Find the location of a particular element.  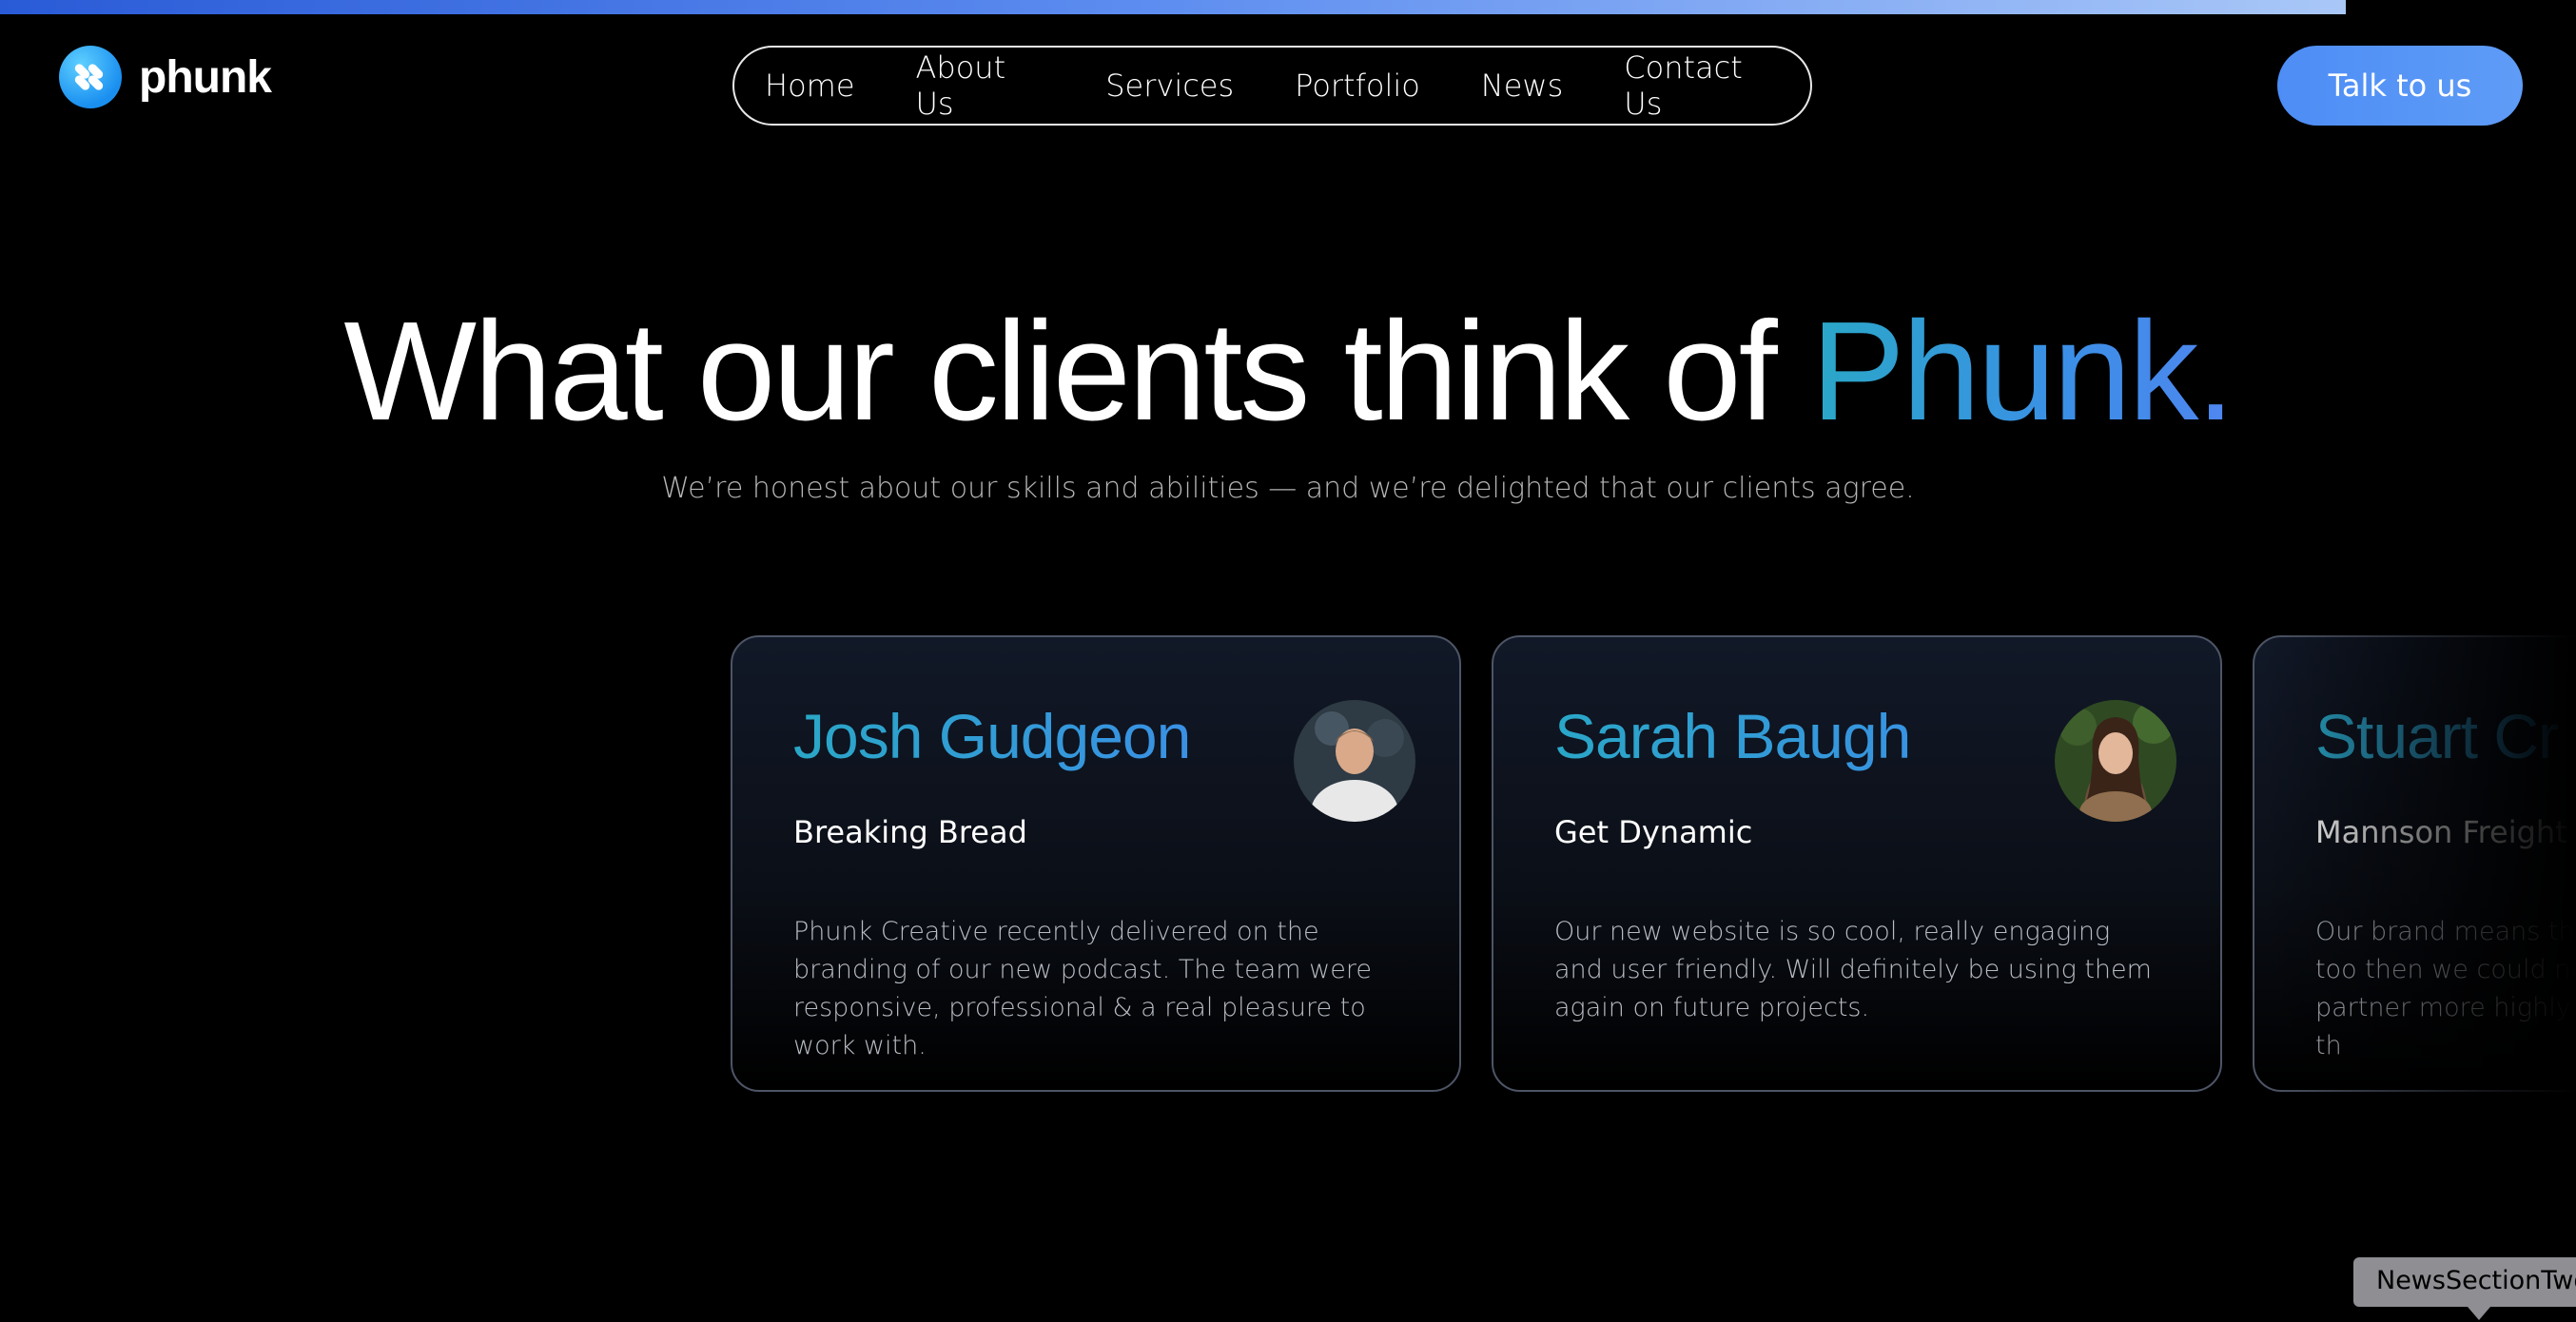

brand-logo: phunk is located at coordinates (166, 77).